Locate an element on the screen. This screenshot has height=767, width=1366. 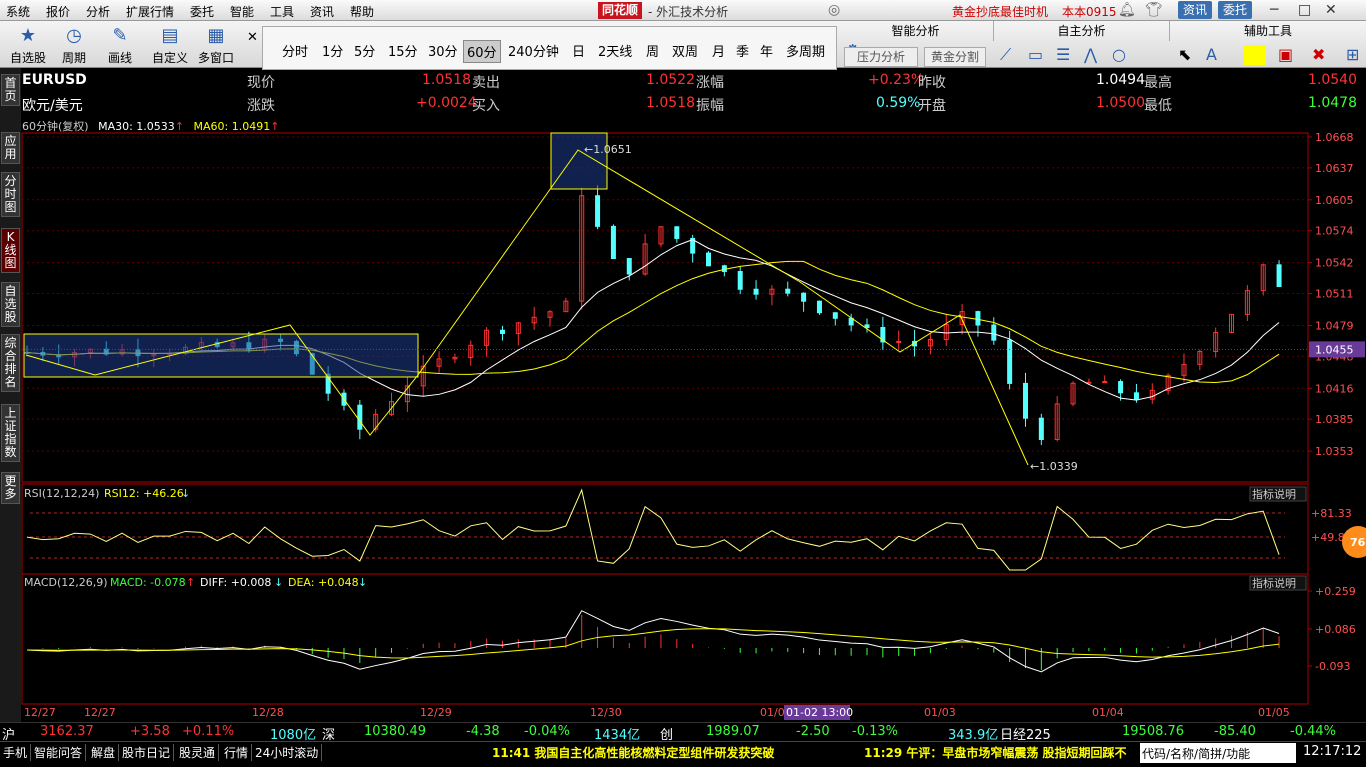
rsi-tick-label: +81.33 is located at coordinates (1331, 513).